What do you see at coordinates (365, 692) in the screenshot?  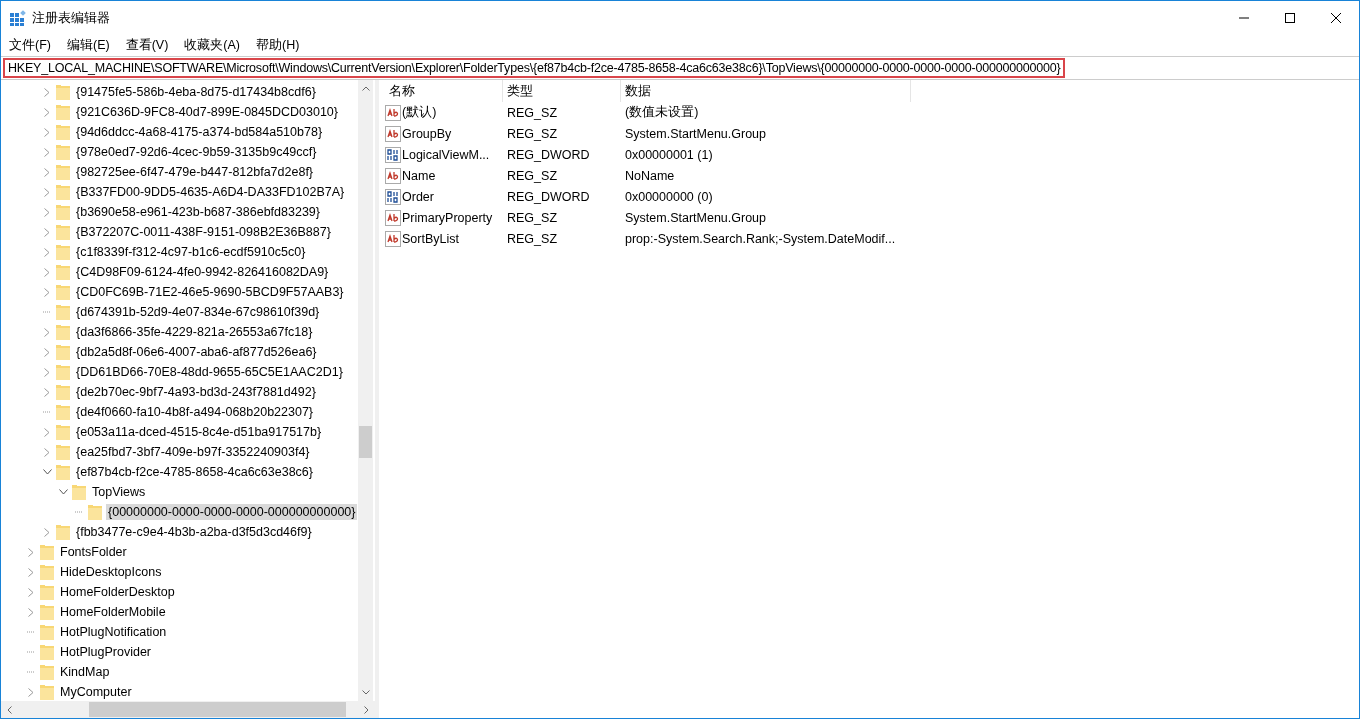 I see `scroll-down-icon` at bounding box center [365, 692].